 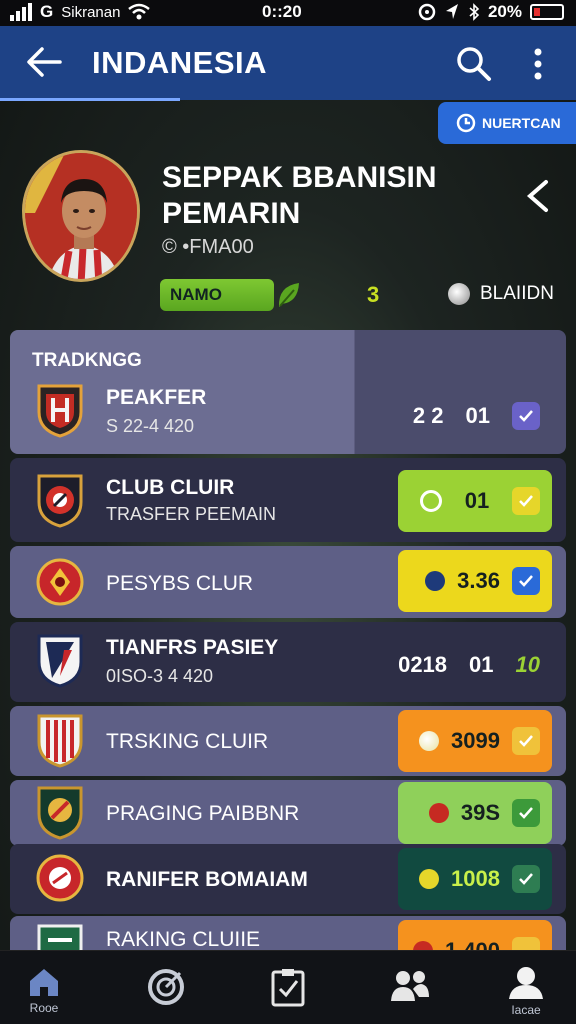 What do you see at coordinates (526, 983) in the screenshot?
I see `user-icon` at bounding box center [526, 983].